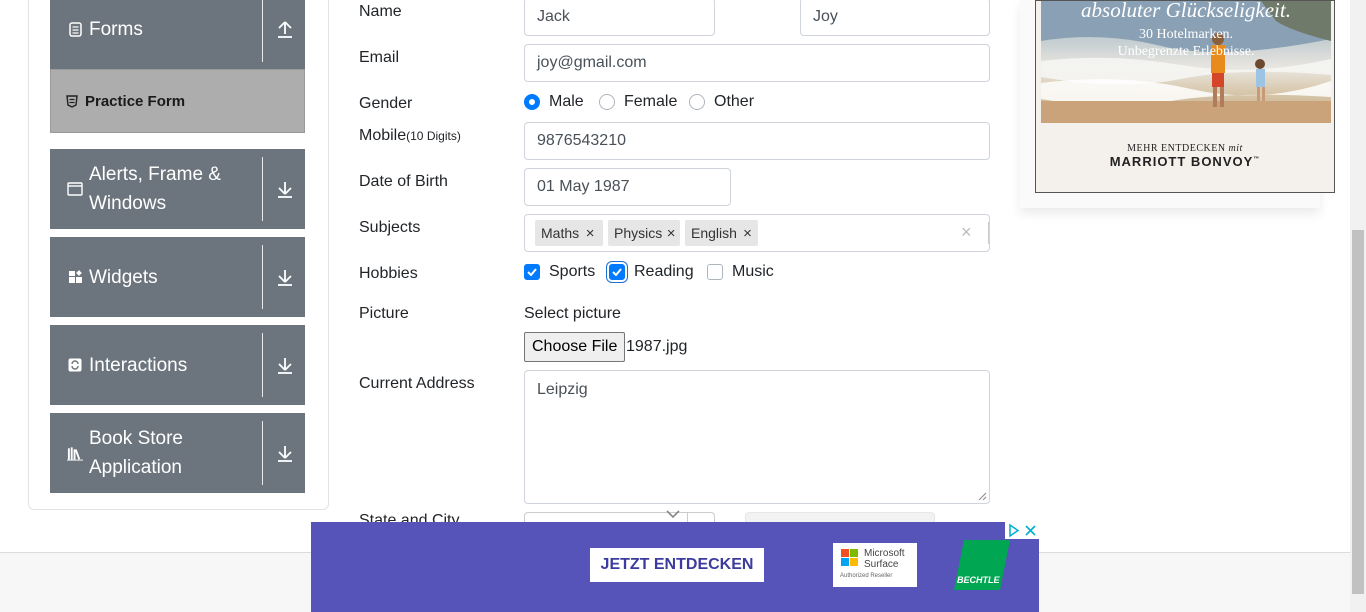  Describe the element at coordinates (982, 565) in the screenshot. I see `bechtle-logo: BECHTLE` at that location.